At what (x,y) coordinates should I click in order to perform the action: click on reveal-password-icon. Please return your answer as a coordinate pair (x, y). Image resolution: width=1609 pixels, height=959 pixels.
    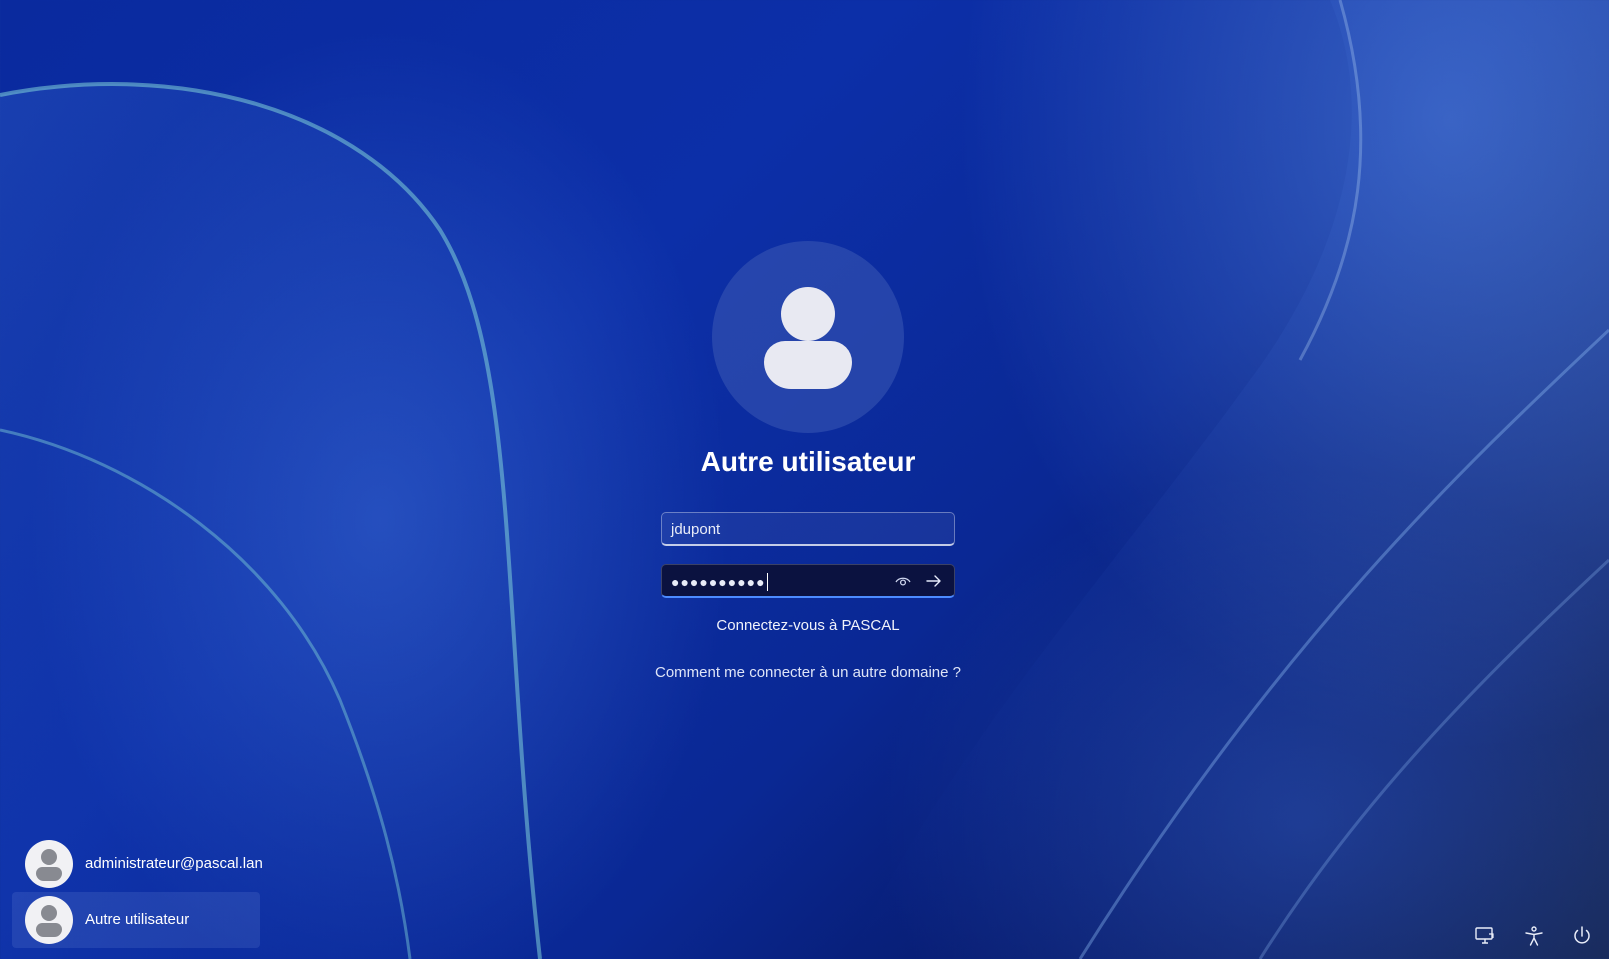
    Looking at the image, I should click on (903, 581).